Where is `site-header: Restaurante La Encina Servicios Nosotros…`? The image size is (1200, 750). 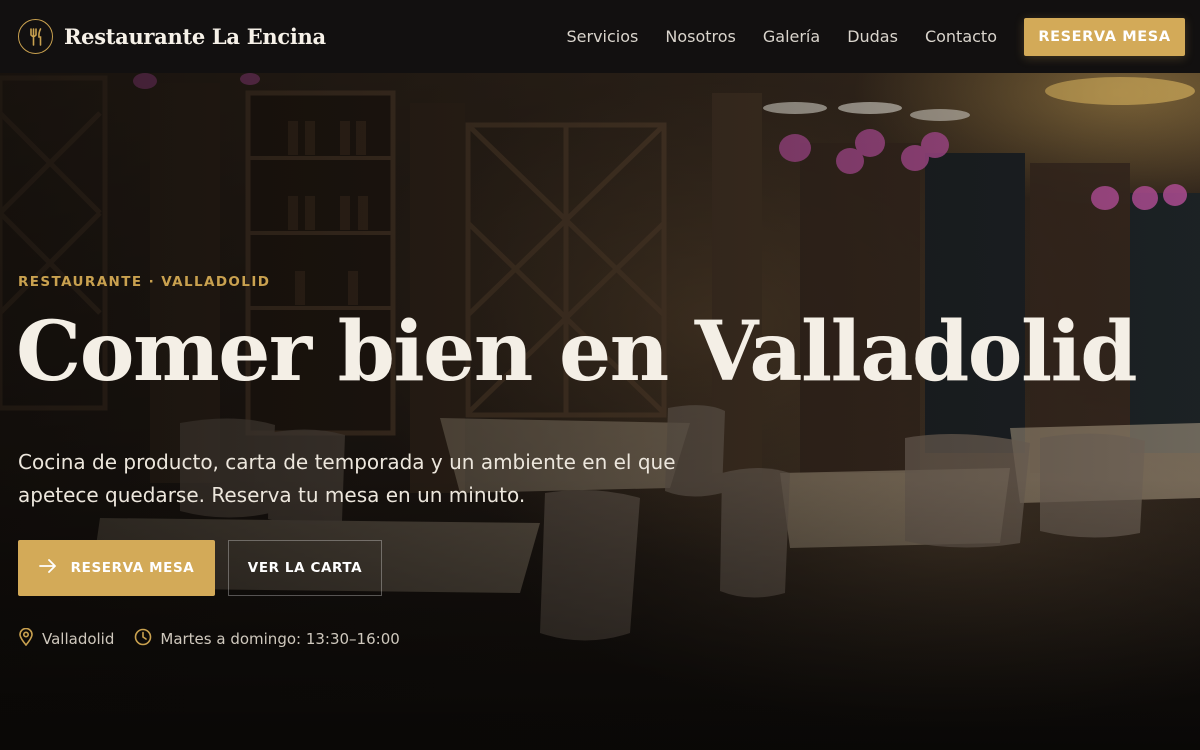 site-header: Restaurante La Encina Servicios Nosotros… is located at coordinates (600, 36).